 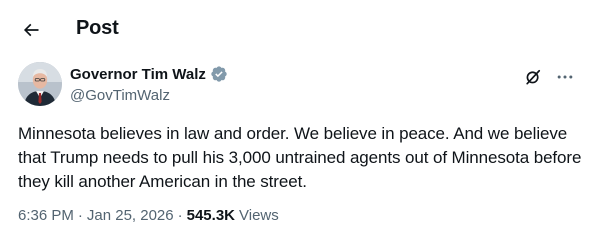 What do you see at coordinates (219, 74) in the screenshot?
I see `verified-badge-icon` at bounding box center [219, 74].